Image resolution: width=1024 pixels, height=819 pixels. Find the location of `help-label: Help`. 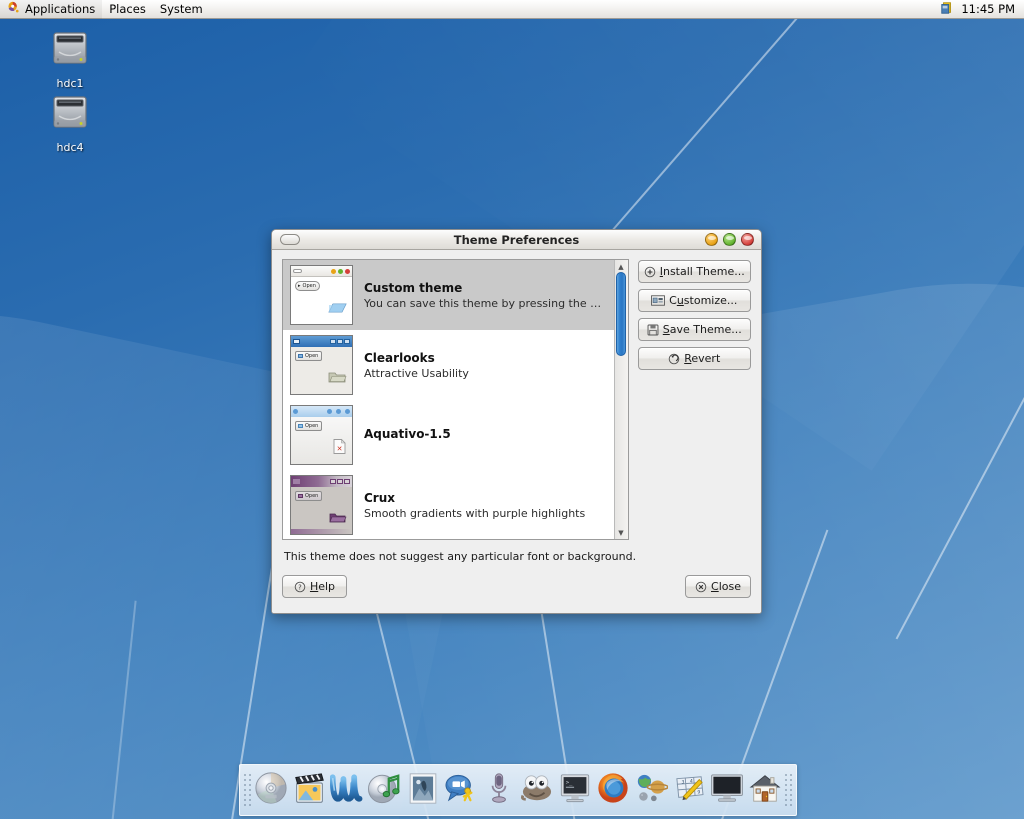

help-label: Help is located at coordinates (322, 586).